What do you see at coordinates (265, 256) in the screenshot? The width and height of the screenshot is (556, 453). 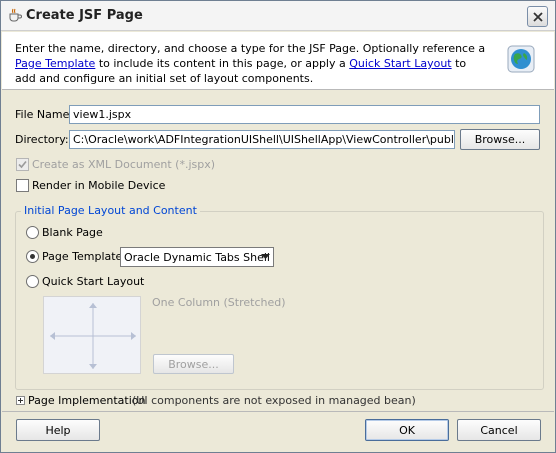 I see `chevron-down-icon` at bounding box center [265, 256].